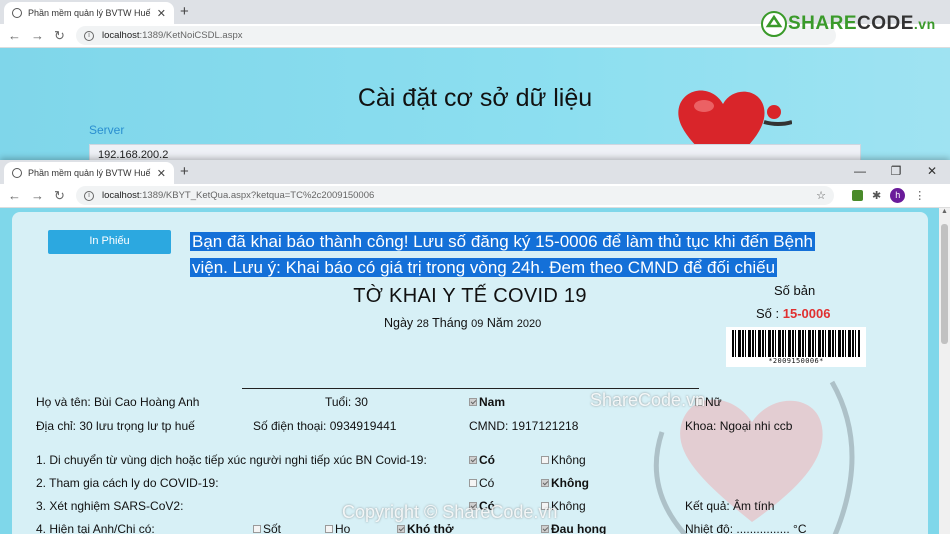  Describe the element at coordinates (430, 528) in the screenshot. I see `symptom-breath-label: Khó thở` at that location.